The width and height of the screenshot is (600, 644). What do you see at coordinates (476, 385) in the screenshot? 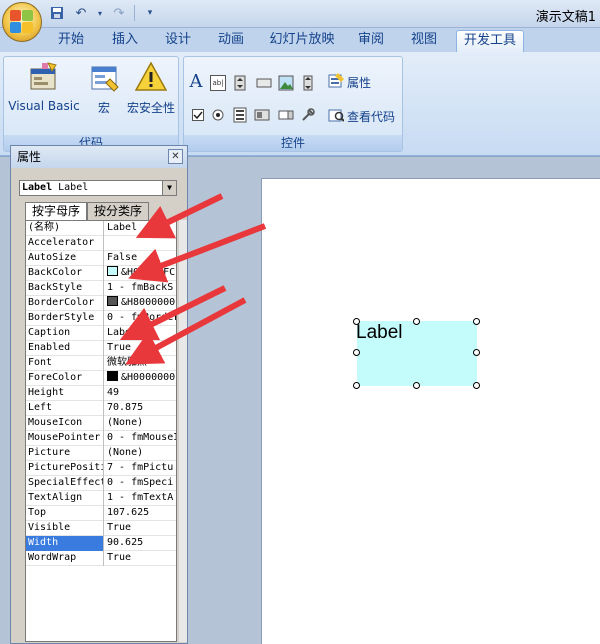
I see `resize-handle-bottom-right` at bounding box center [476, 385].